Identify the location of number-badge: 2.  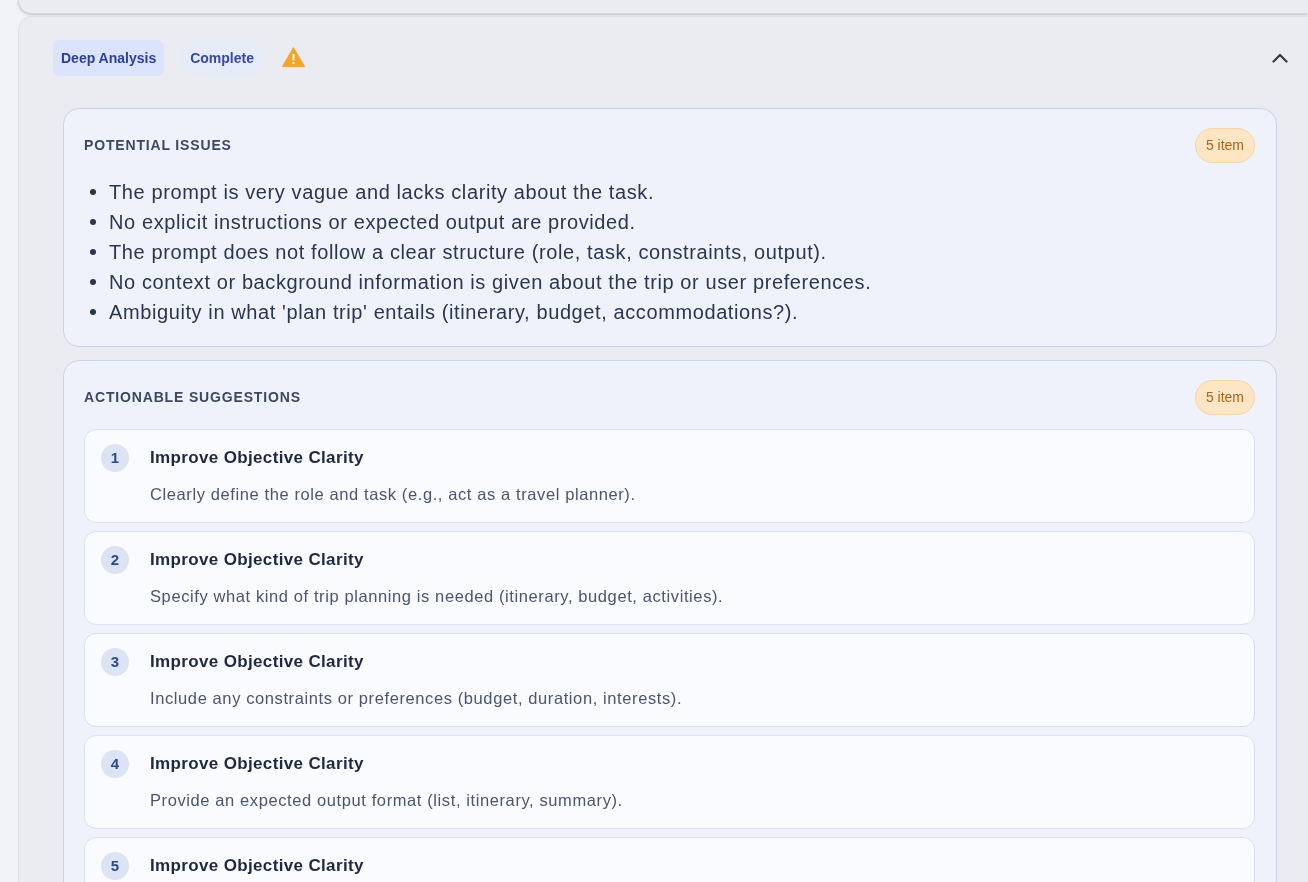
(115, 560).